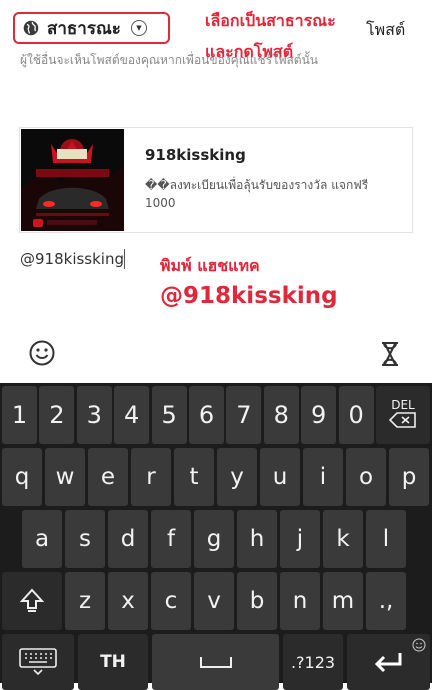 The image size is (432, 690). What do you see at coordinates (419, 646) in the screenshot?
I see `small-emoji-icon` at bounding box center [419, 646].